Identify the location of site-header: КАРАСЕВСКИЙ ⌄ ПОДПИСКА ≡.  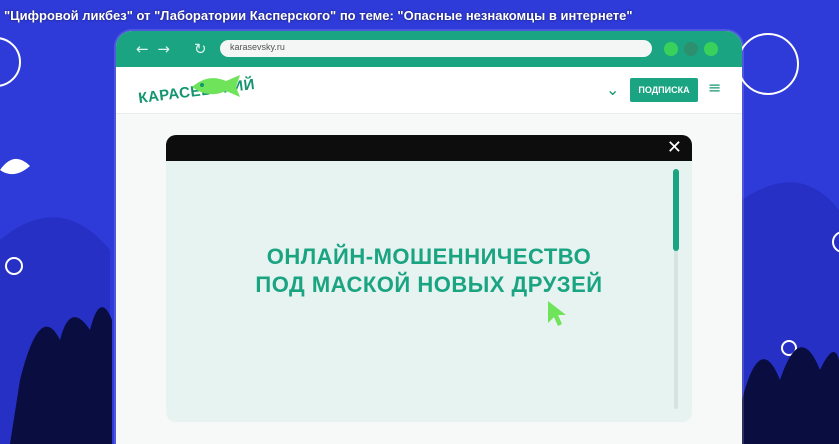
(429, 90).